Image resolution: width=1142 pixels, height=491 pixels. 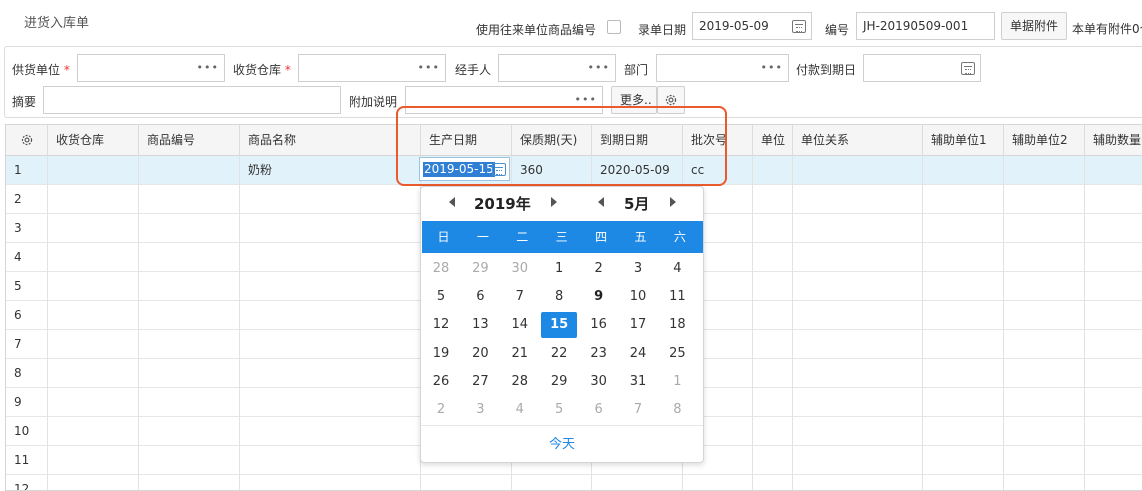 What do you see at coordinates (599, 410) in the screenshot?
I see `calendar-day: 6` at bounding box center [599, 410].